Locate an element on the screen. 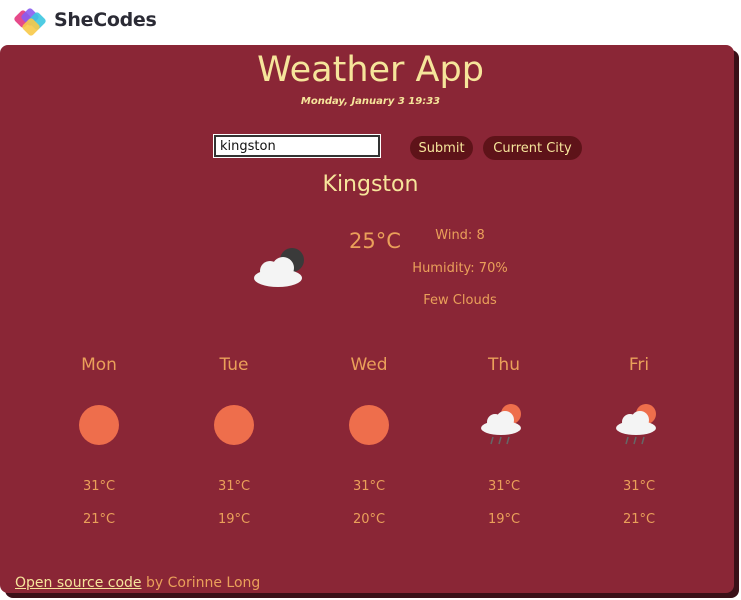  forecast-day: Mon 31°C 21°C is located at coordinates (99, 441).